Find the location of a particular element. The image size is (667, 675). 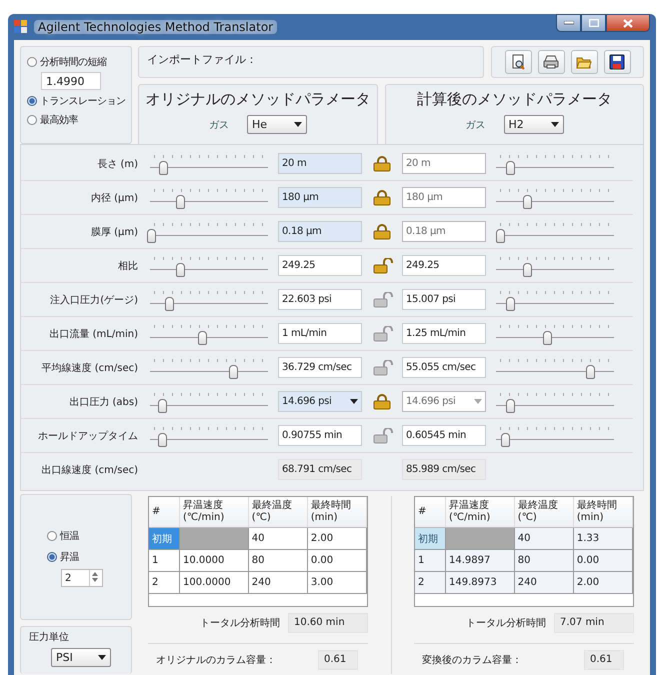

print-button is located at coordinates (551, 62).